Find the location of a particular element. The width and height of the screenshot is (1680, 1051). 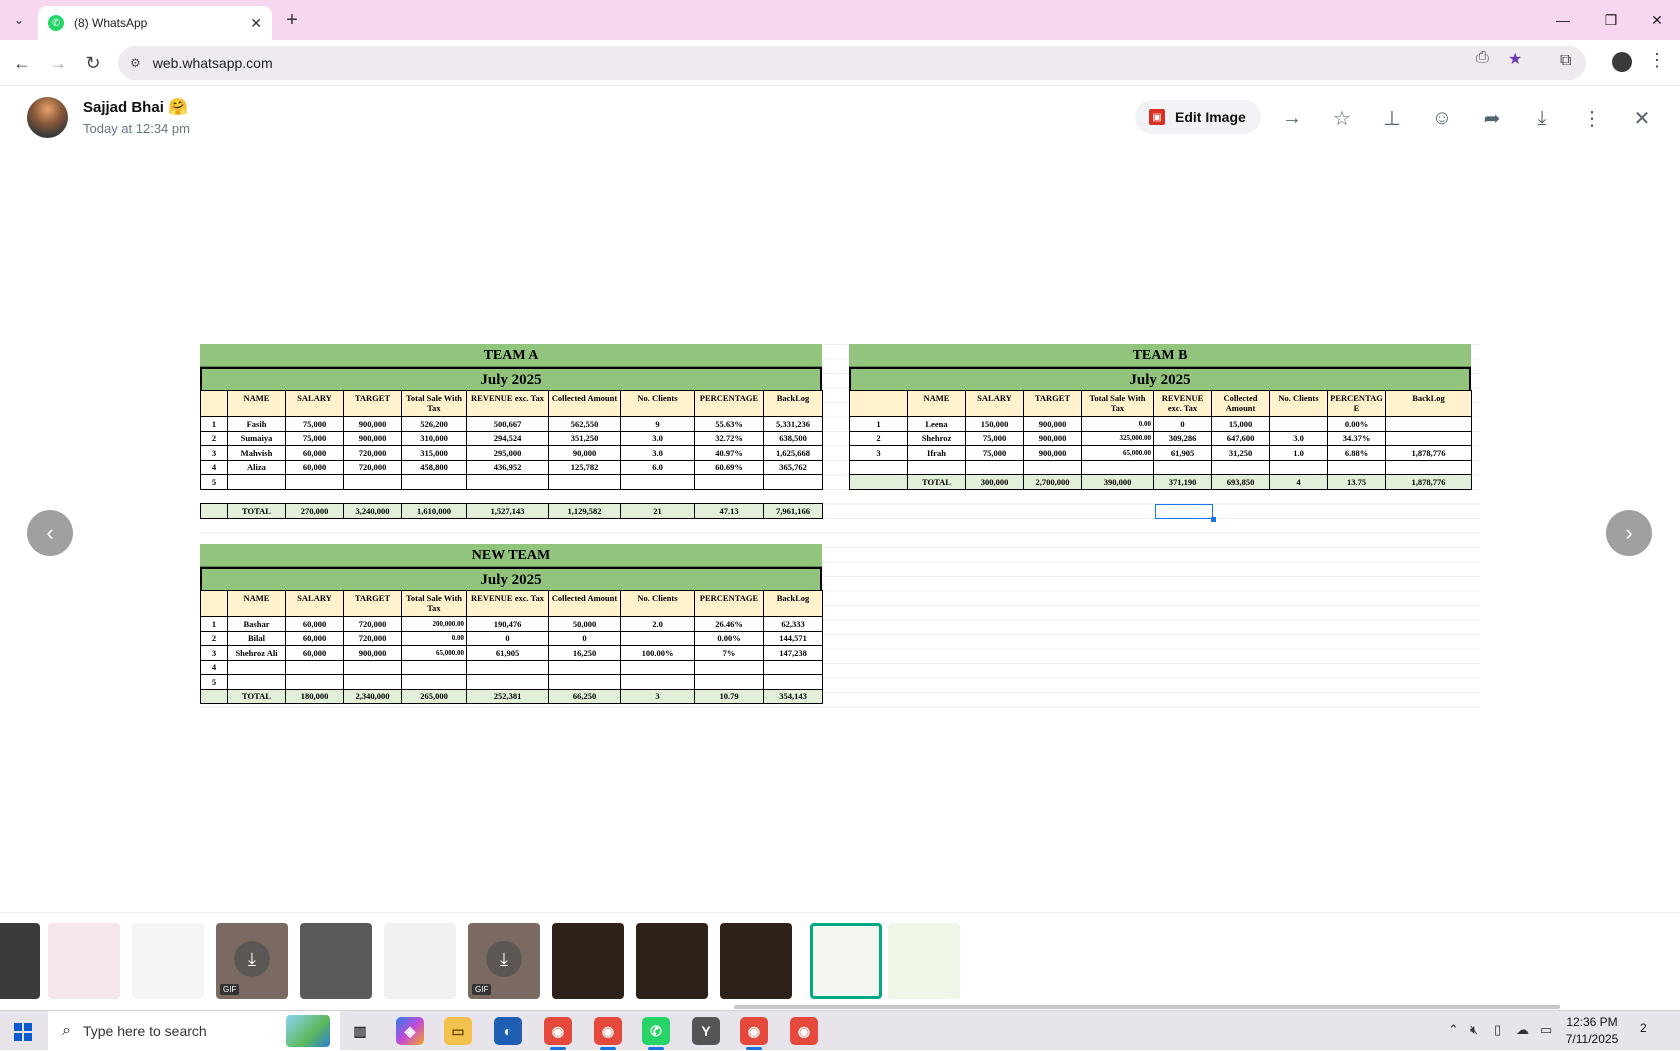

table-cell: 66,250 is located at coordinates (584, 696).